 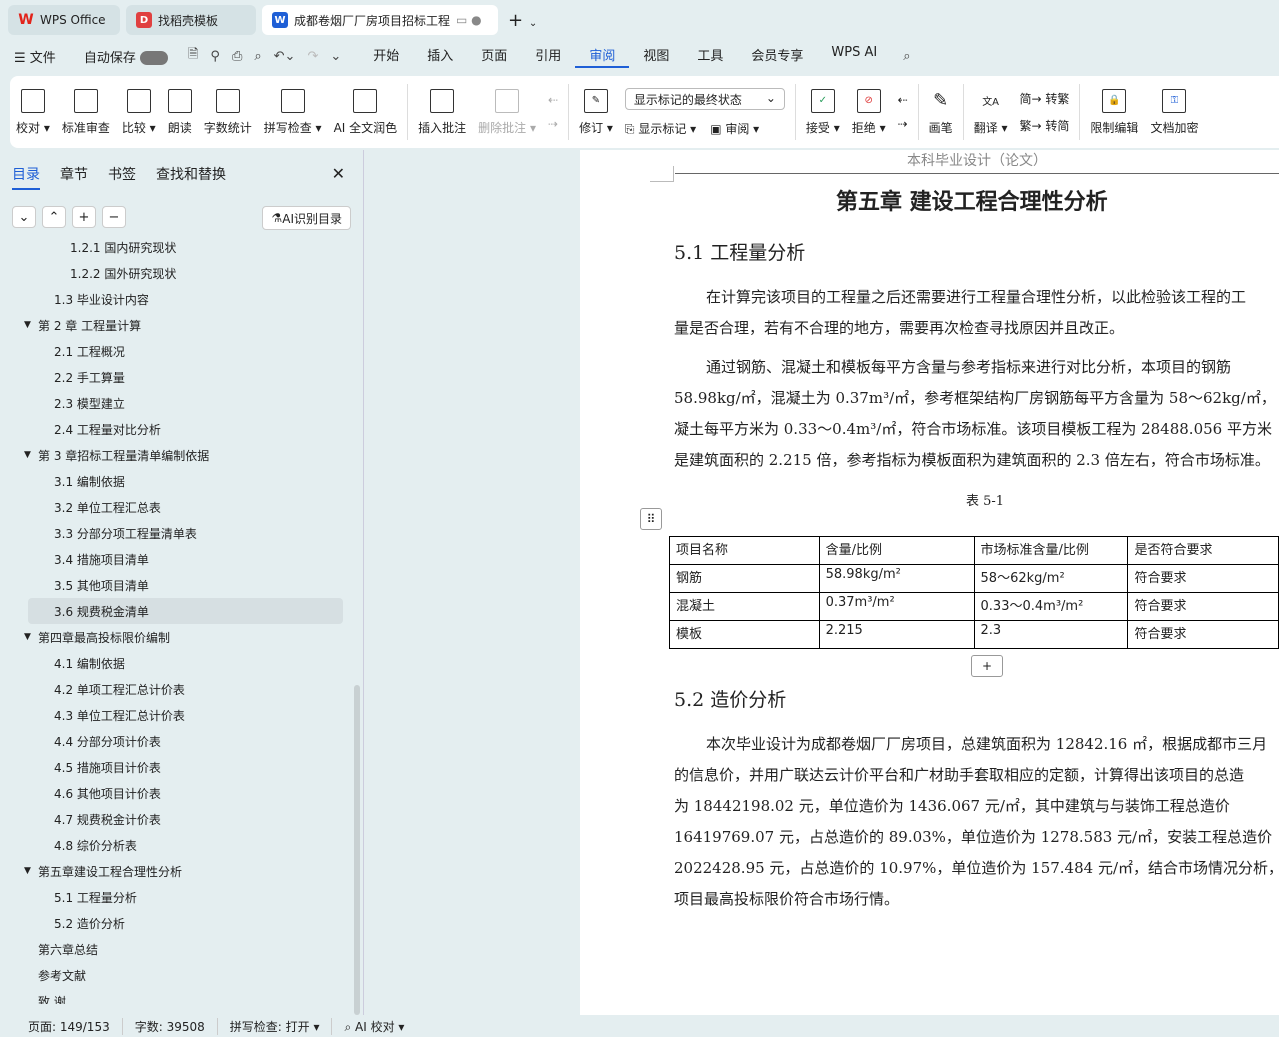 What do you see at coordinates (185, 377) in the screenshot?
I see `toc-item: 2.2 手工算量` at bounding box center [185, 377].